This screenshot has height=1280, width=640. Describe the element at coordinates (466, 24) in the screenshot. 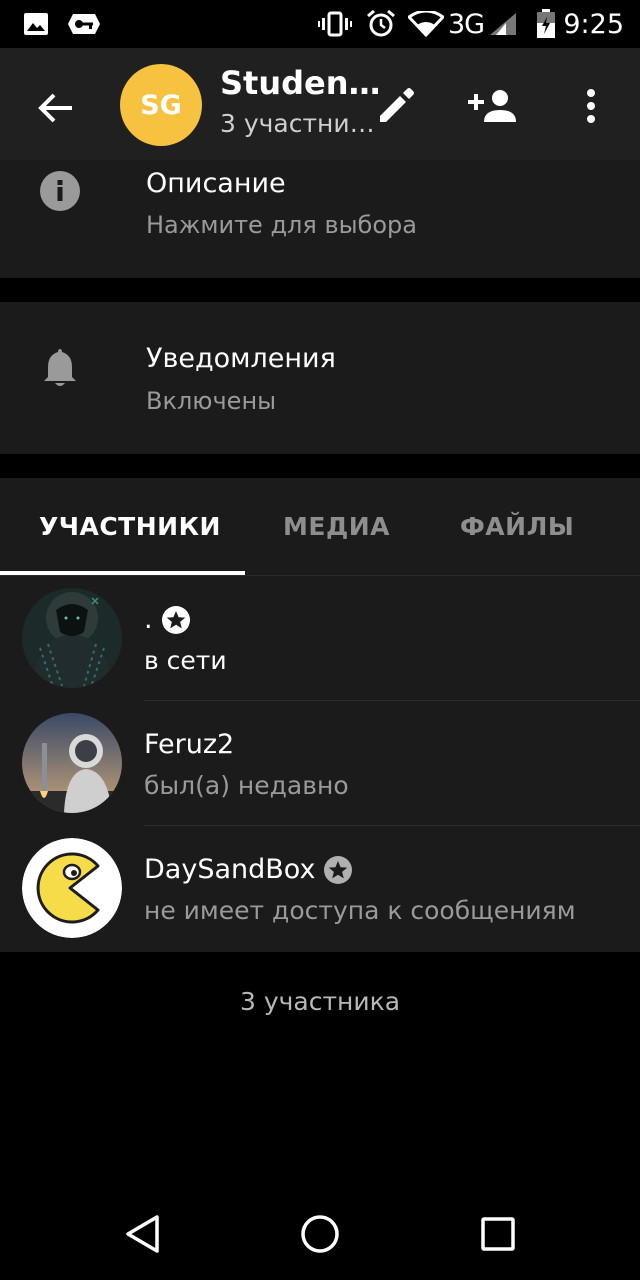

I see `network-type-label: 3G` at that location.